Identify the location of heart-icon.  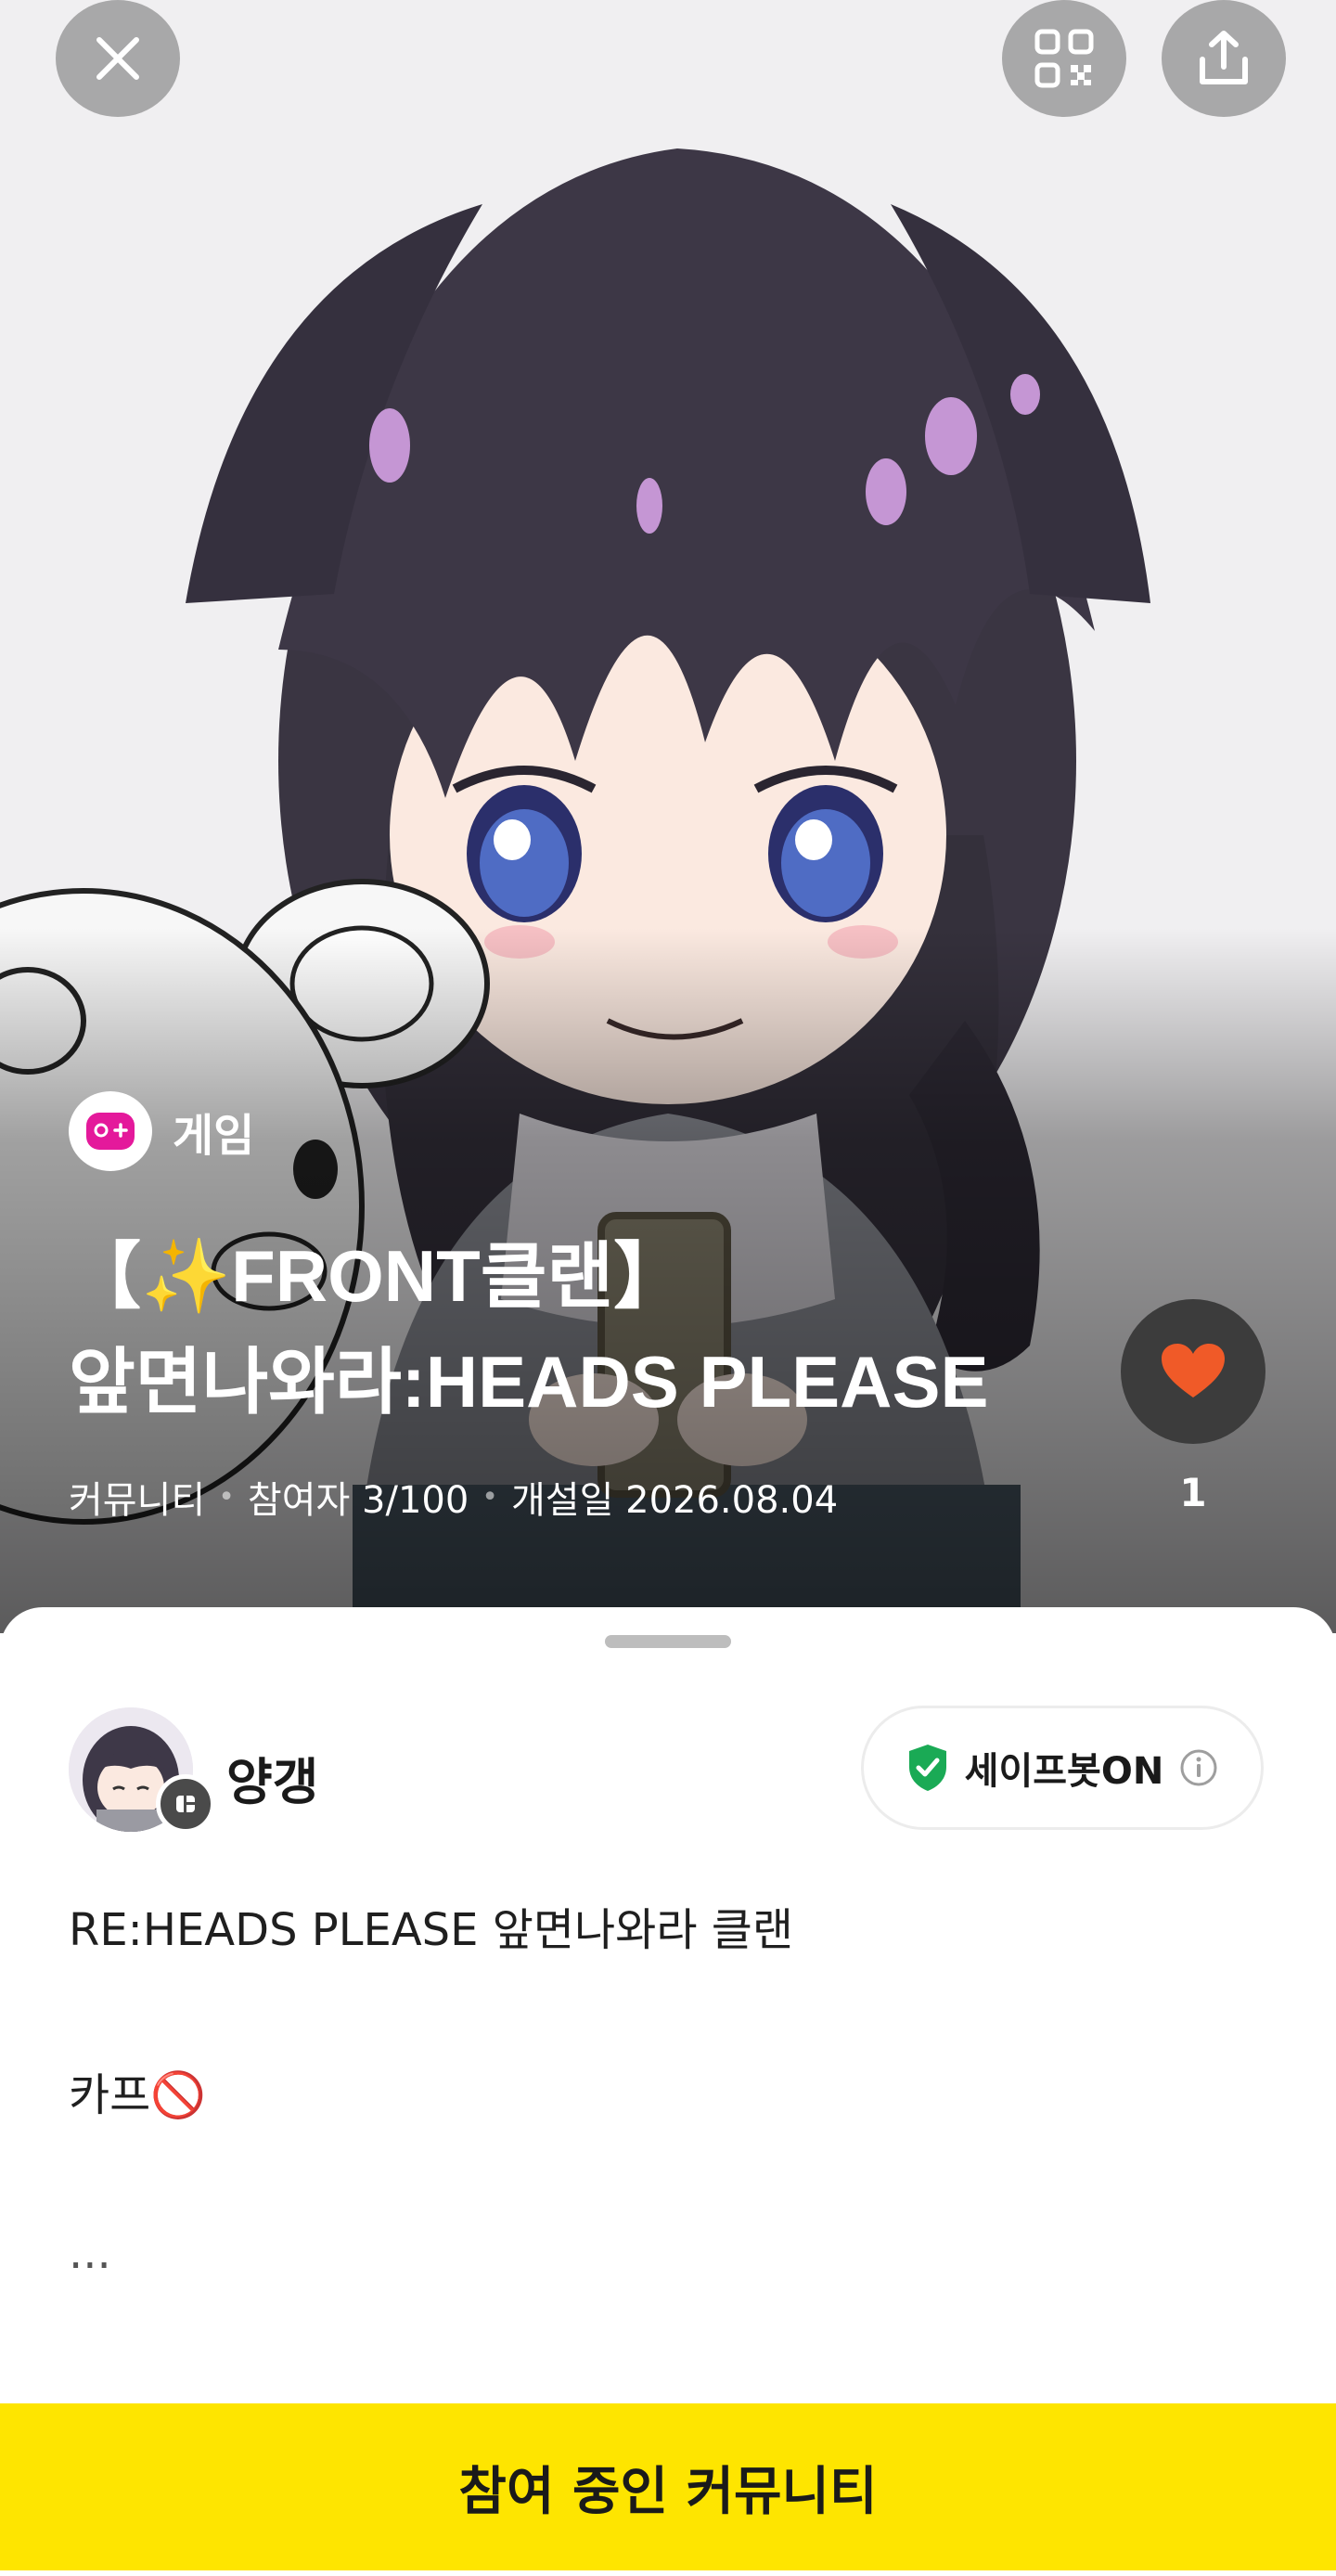
(1193, 1370).